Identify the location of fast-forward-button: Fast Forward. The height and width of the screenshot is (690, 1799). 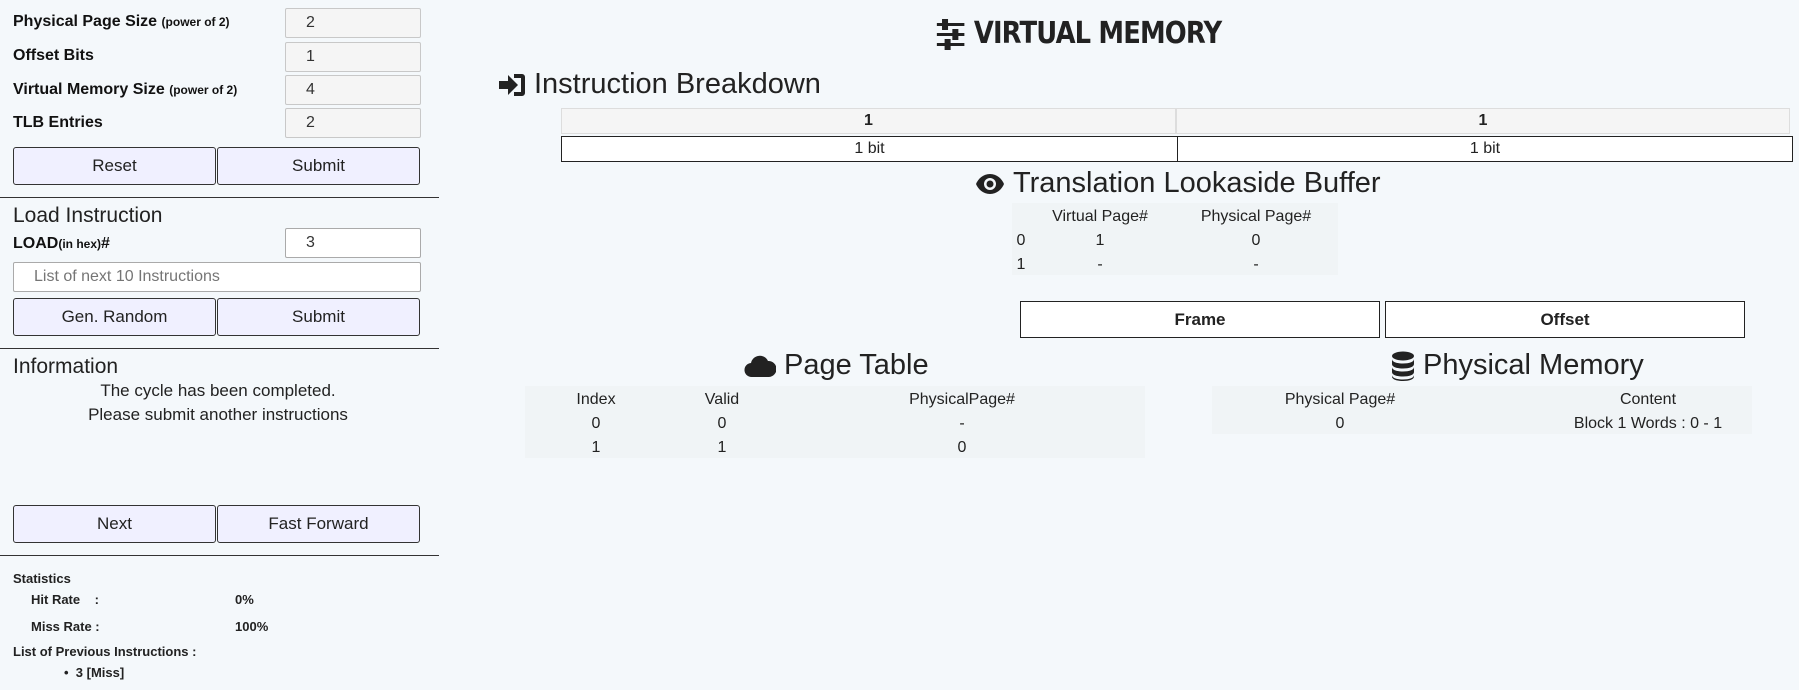
(318, 524).